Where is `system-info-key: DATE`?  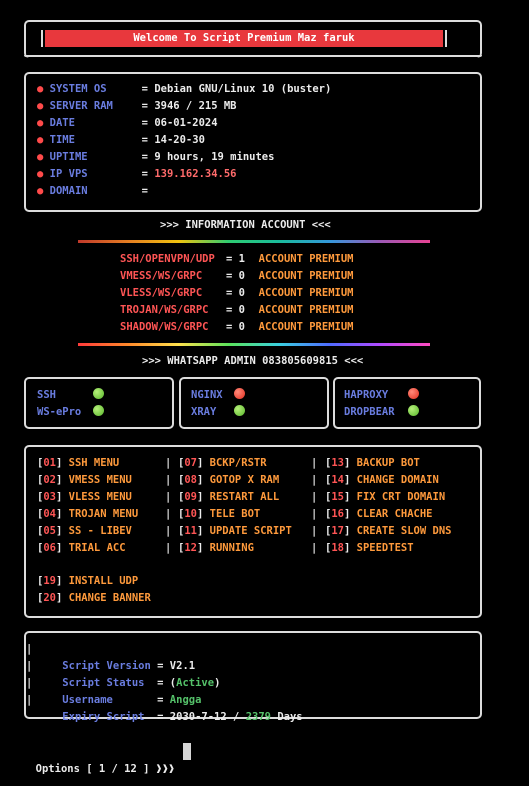 system-info-key: DATE is located at coordinates (62, 123).